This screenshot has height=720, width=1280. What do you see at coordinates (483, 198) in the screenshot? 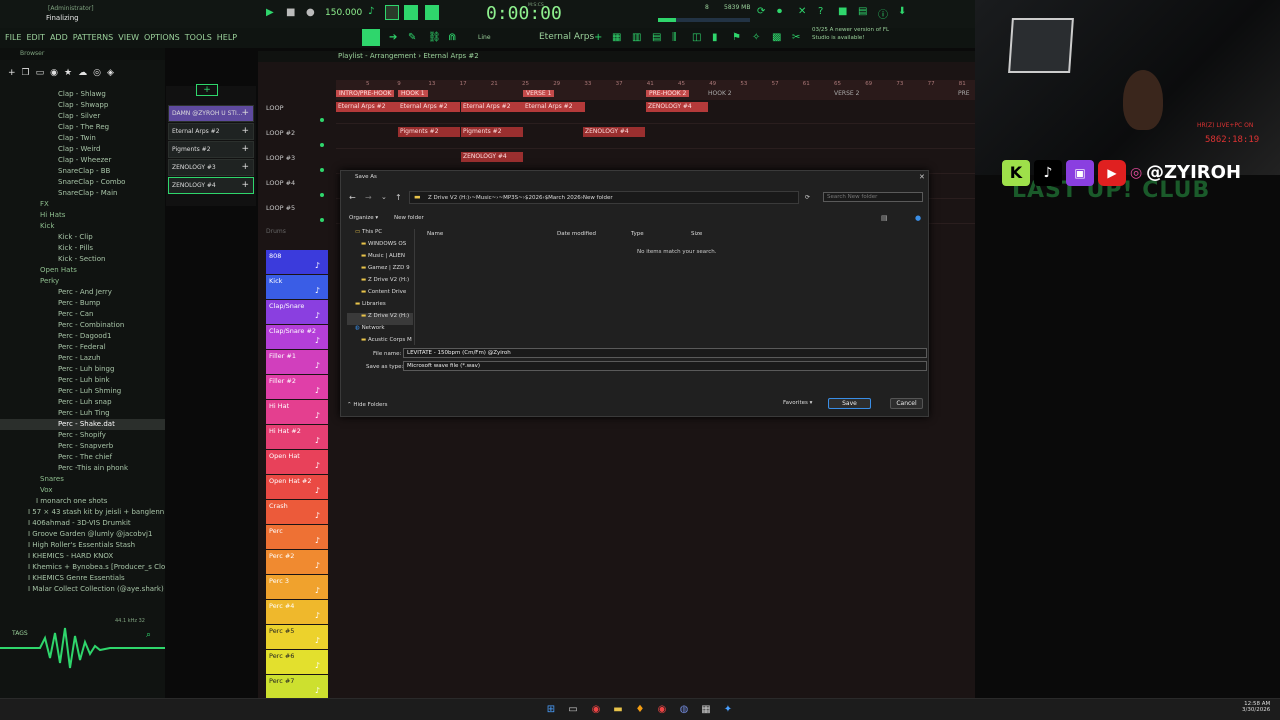
I see `breadcrumb-item: ~Music~` at bounding box center [483, 198].